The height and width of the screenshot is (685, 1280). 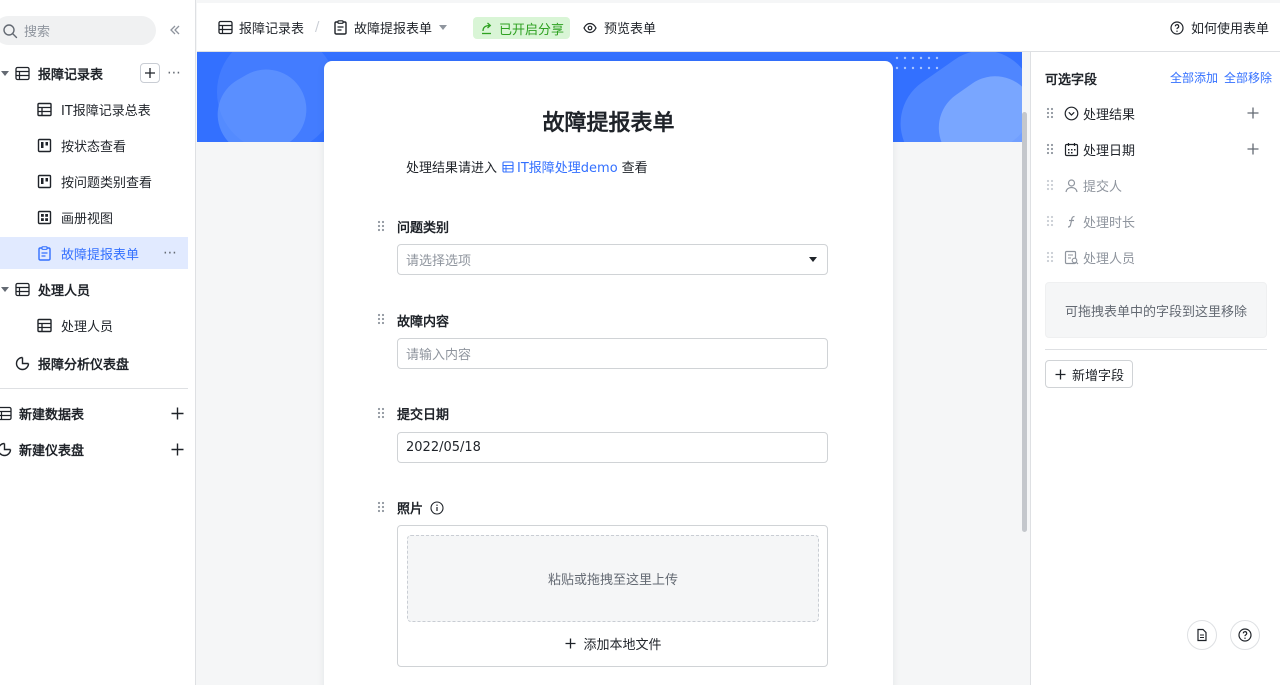 I want to click on link-record-icon, so click(x=1071, y=257).